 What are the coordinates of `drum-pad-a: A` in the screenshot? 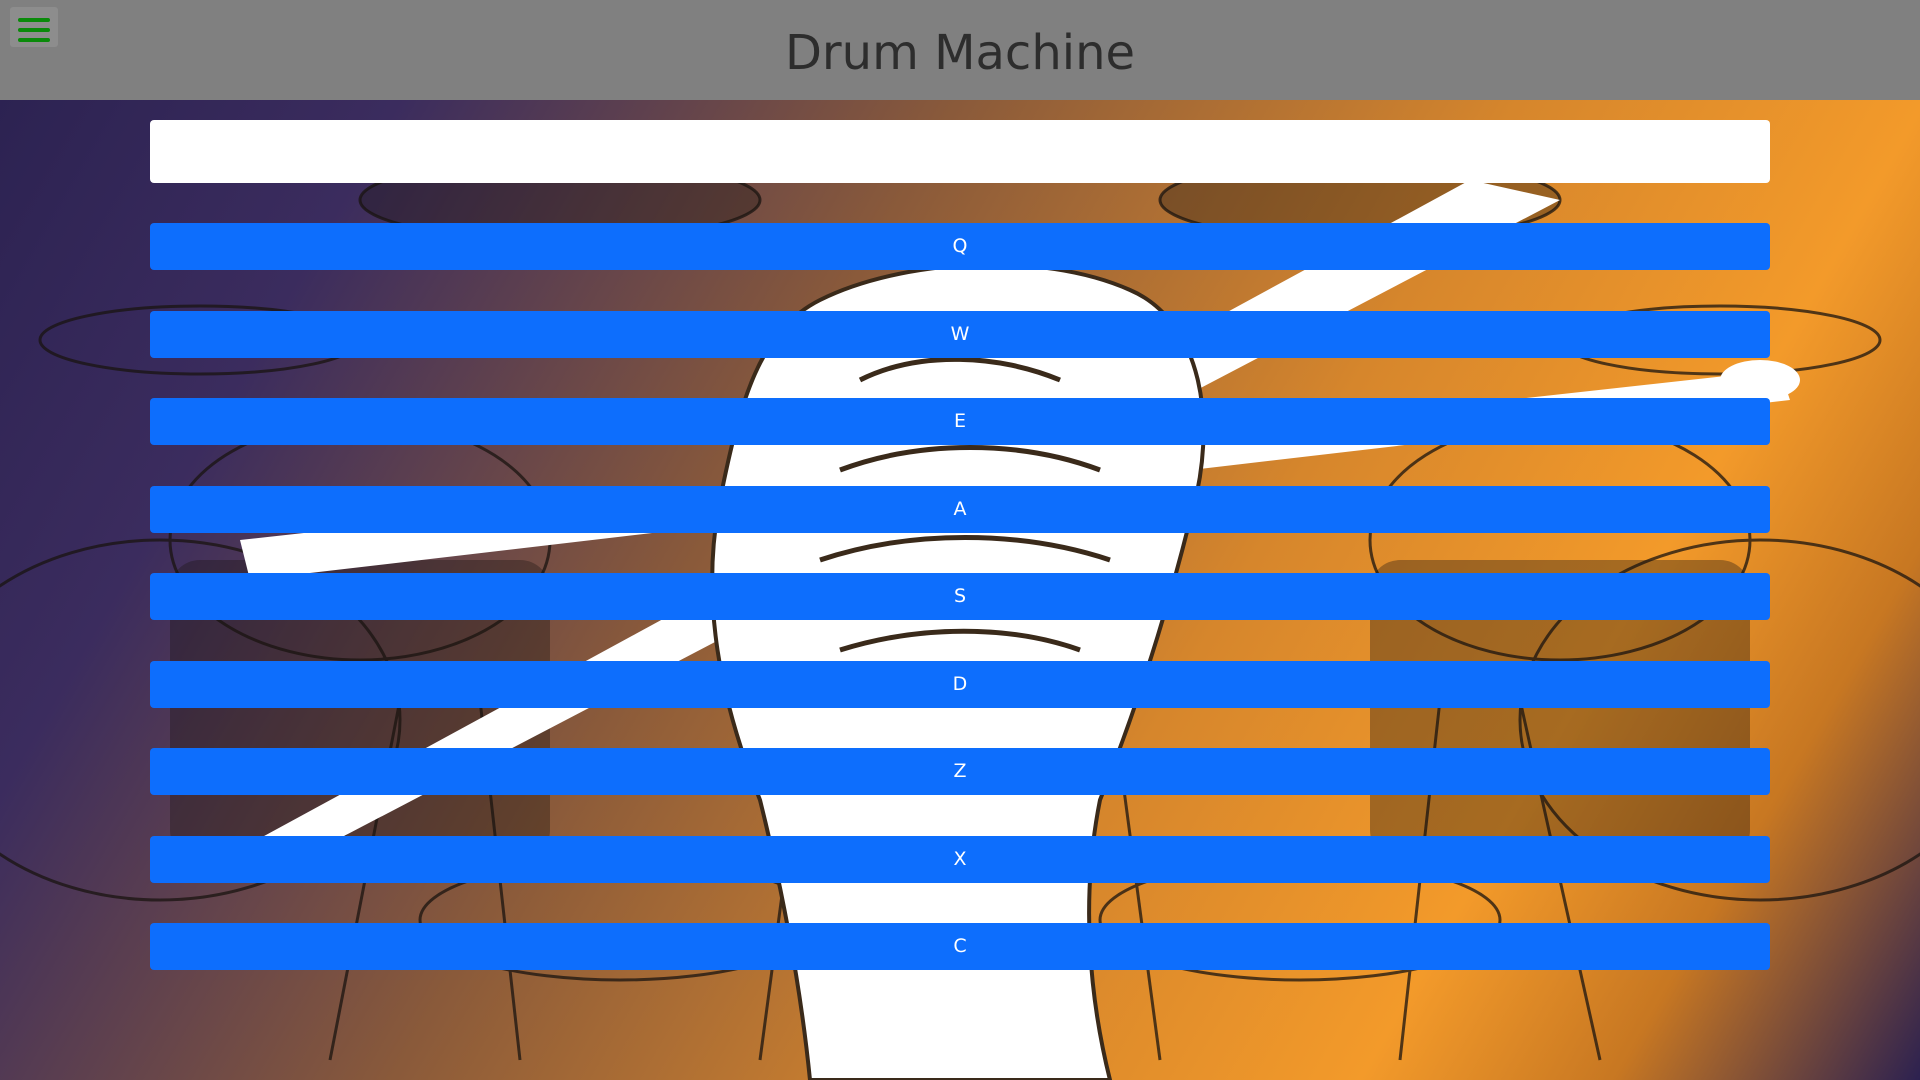 It's located at (960, 509).